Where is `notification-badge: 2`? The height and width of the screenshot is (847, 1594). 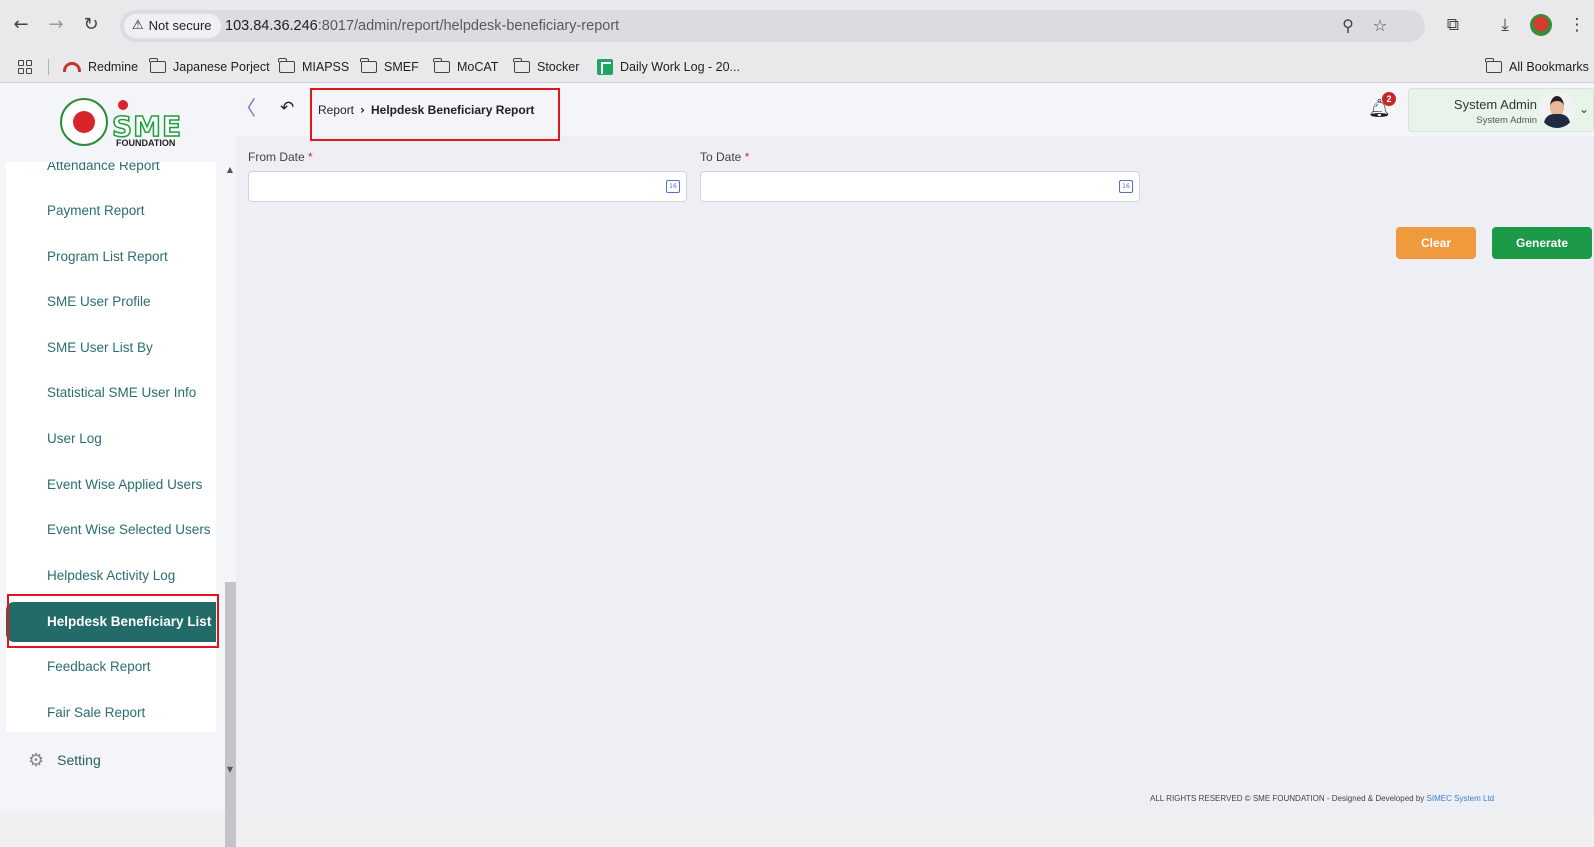
notification-badge: 2 is located at coordinates (1389, 99).